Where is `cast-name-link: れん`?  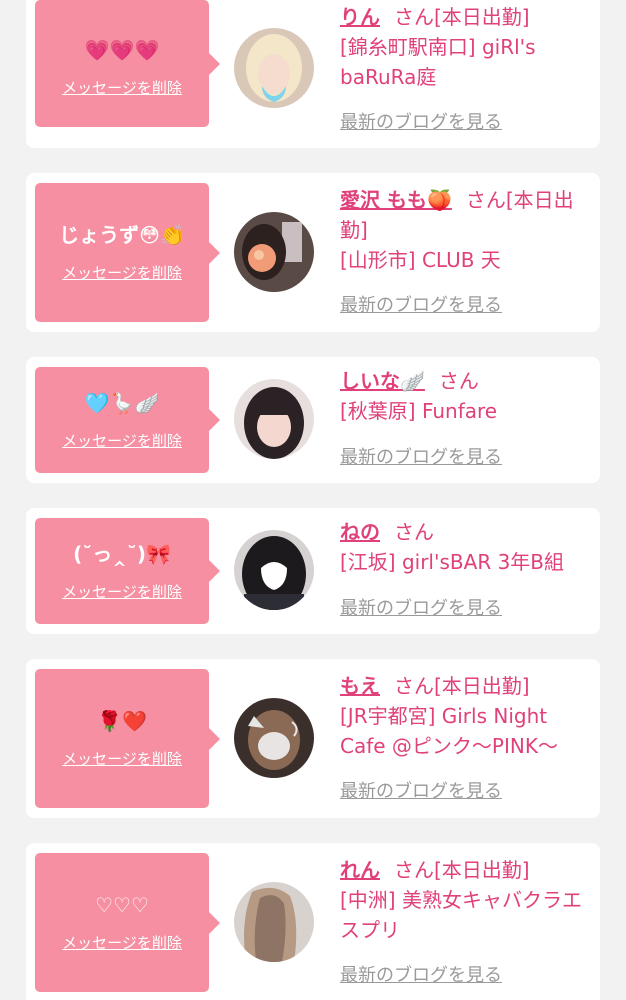
cast-name-link: れん is located at coordinates (360, 870).